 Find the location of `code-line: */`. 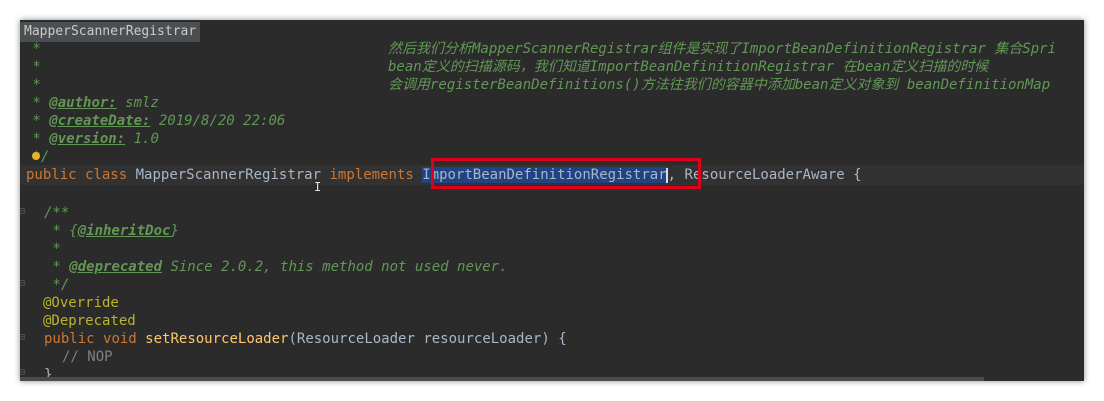

code-line: */ is located at coordinates (56, 285).